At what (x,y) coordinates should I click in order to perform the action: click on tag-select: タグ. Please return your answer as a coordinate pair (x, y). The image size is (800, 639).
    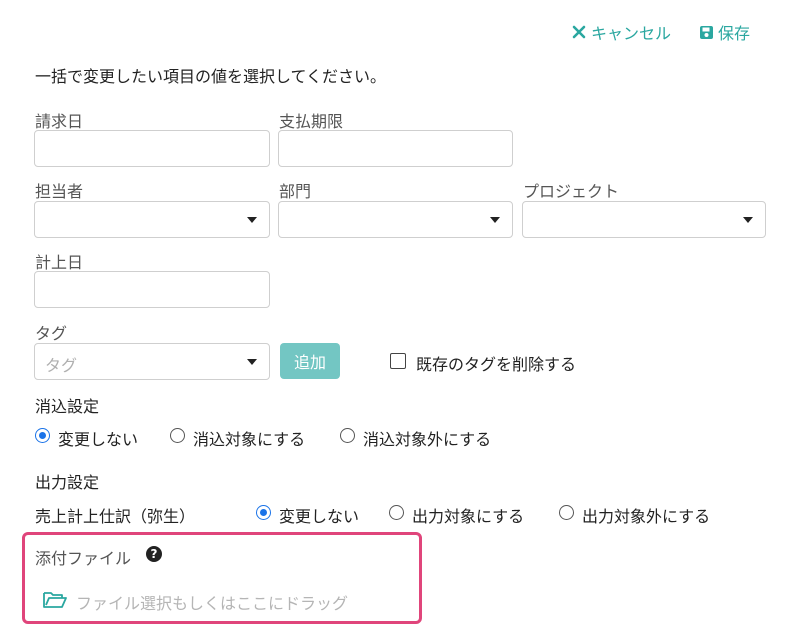
    Looking at the image, I should click on (152, 361).